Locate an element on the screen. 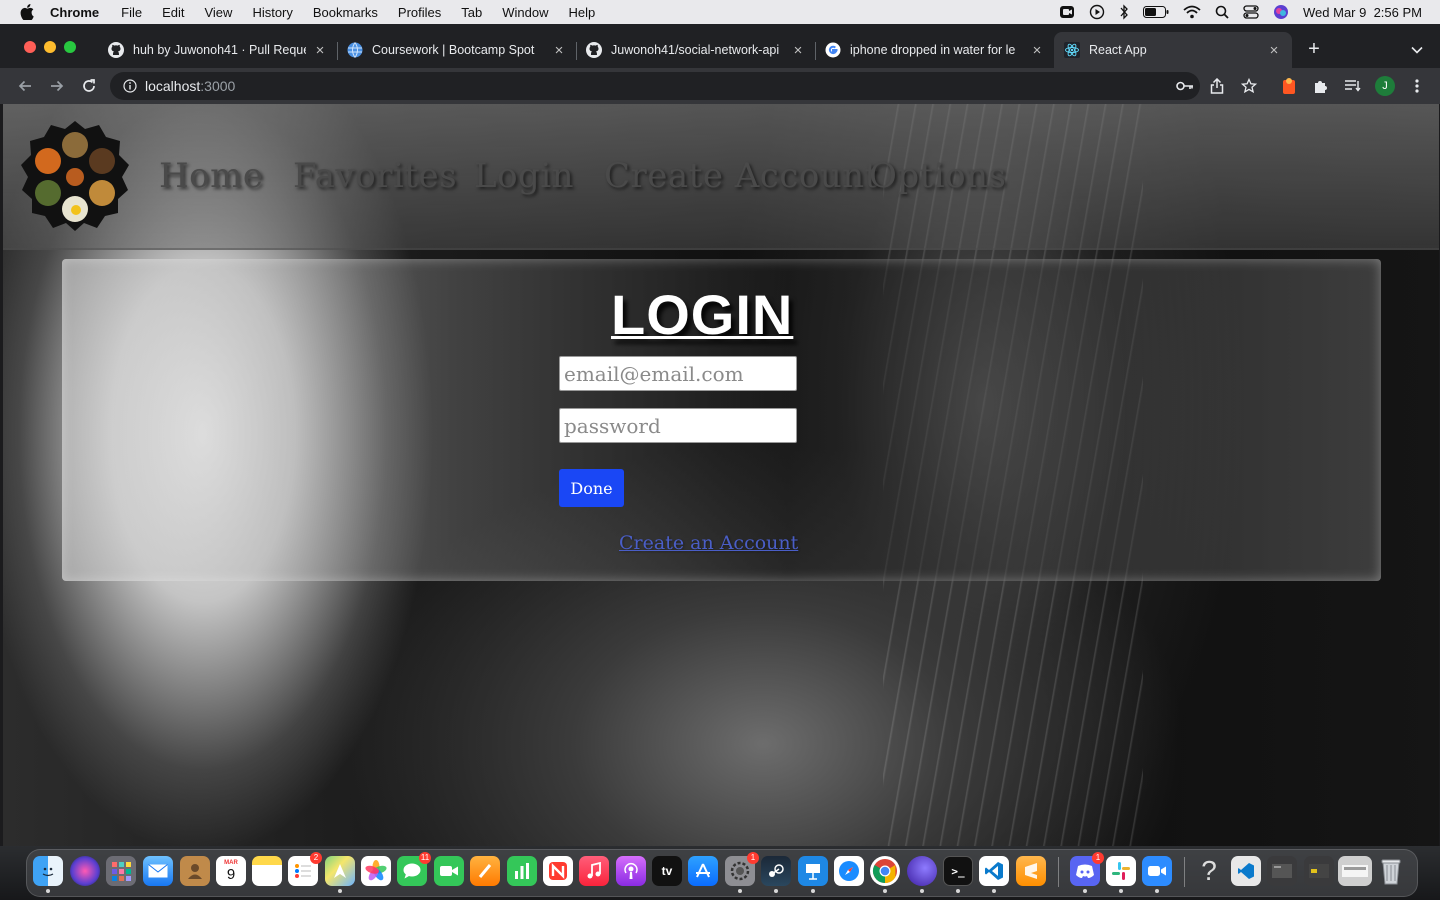 Image resolution: width=1440 pixels, height=900 pixels. photos-icon is located at coordinates (376, 871).